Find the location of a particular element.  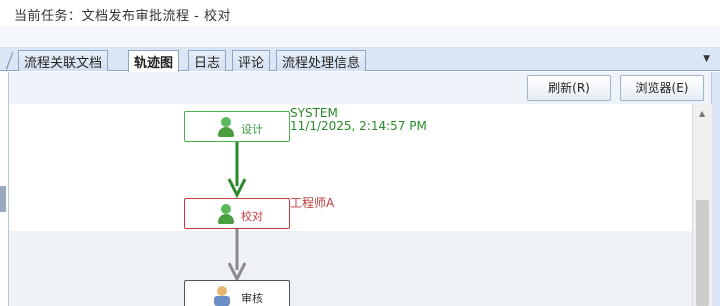

header-spacer is located at coordinates (360, 37).